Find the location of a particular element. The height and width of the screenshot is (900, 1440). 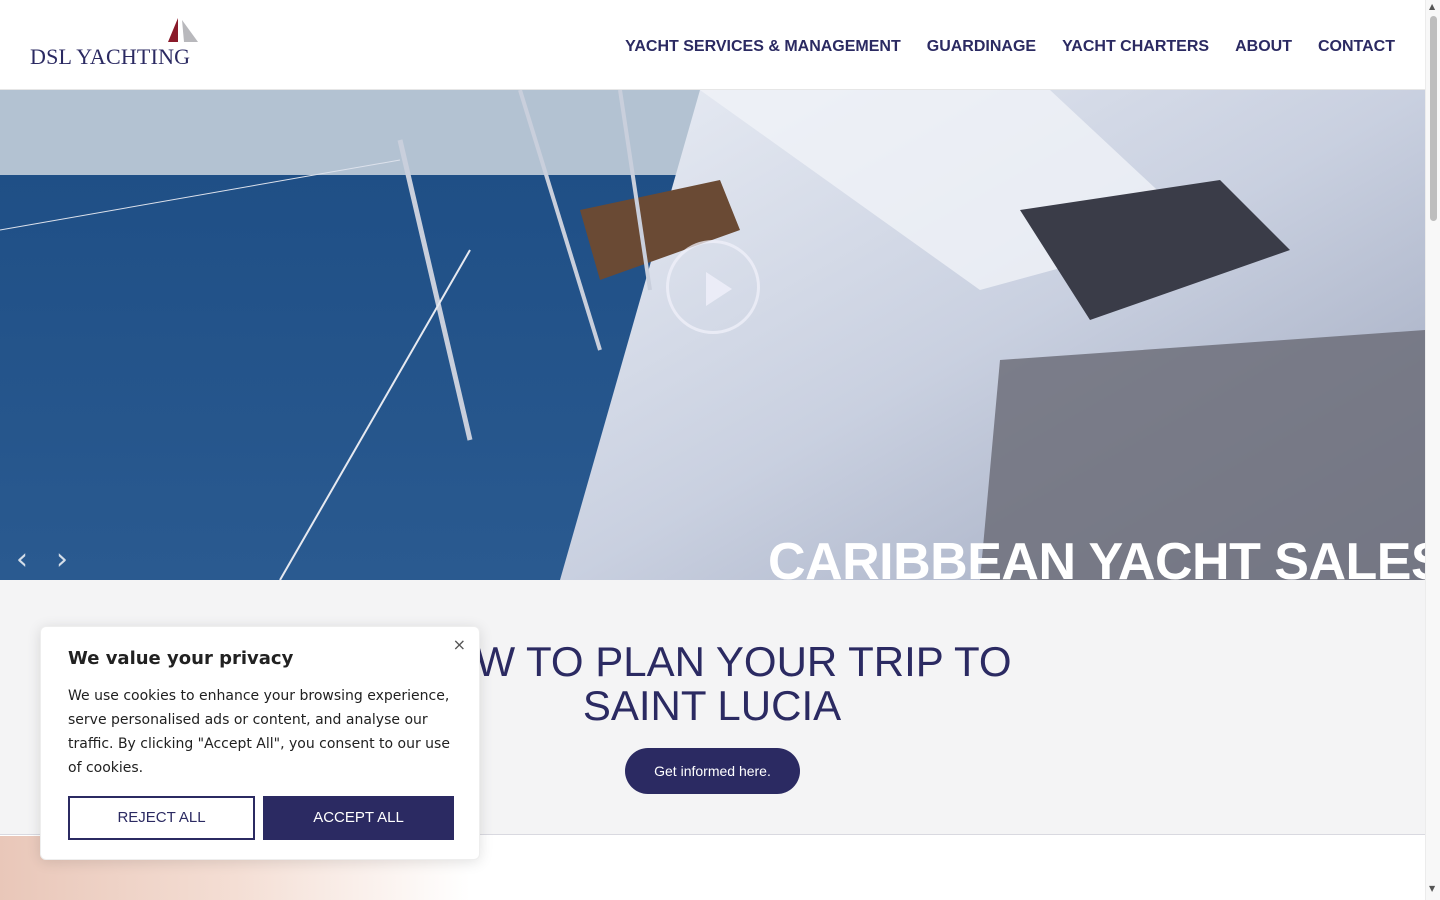

sail-logo-icon is located at coordinates (183, 30).